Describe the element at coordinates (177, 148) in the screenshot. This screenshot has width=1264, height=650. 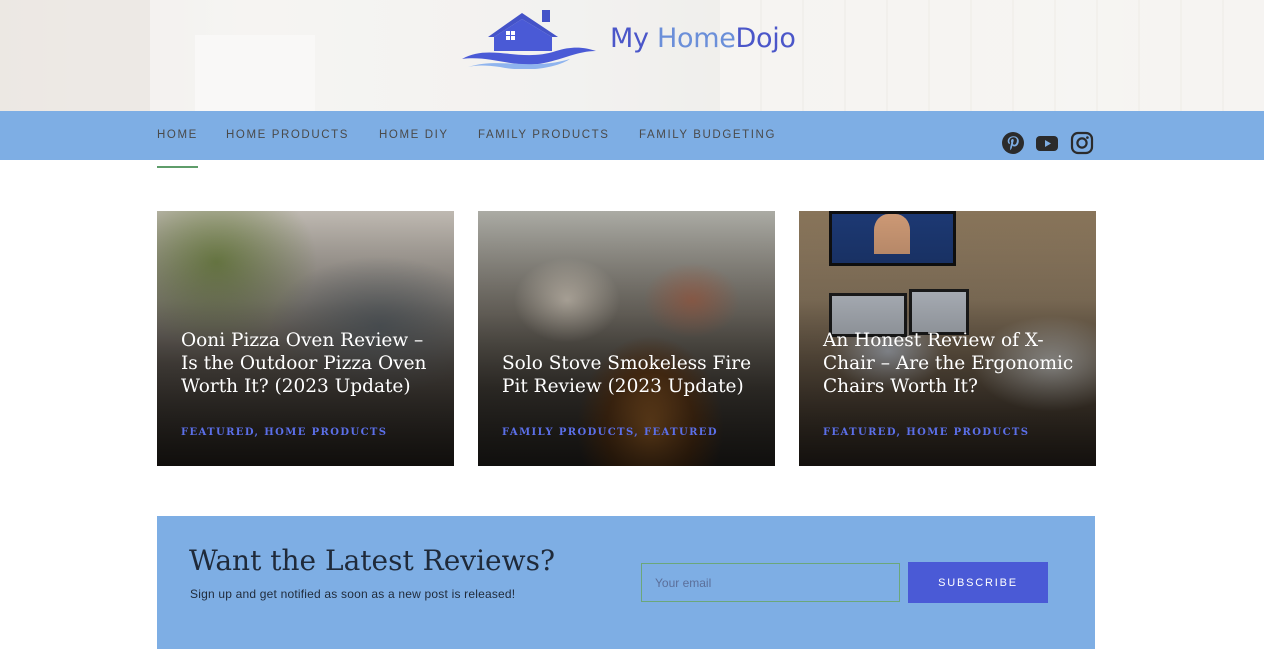
I see `nav-item-home: HOME` at that location.